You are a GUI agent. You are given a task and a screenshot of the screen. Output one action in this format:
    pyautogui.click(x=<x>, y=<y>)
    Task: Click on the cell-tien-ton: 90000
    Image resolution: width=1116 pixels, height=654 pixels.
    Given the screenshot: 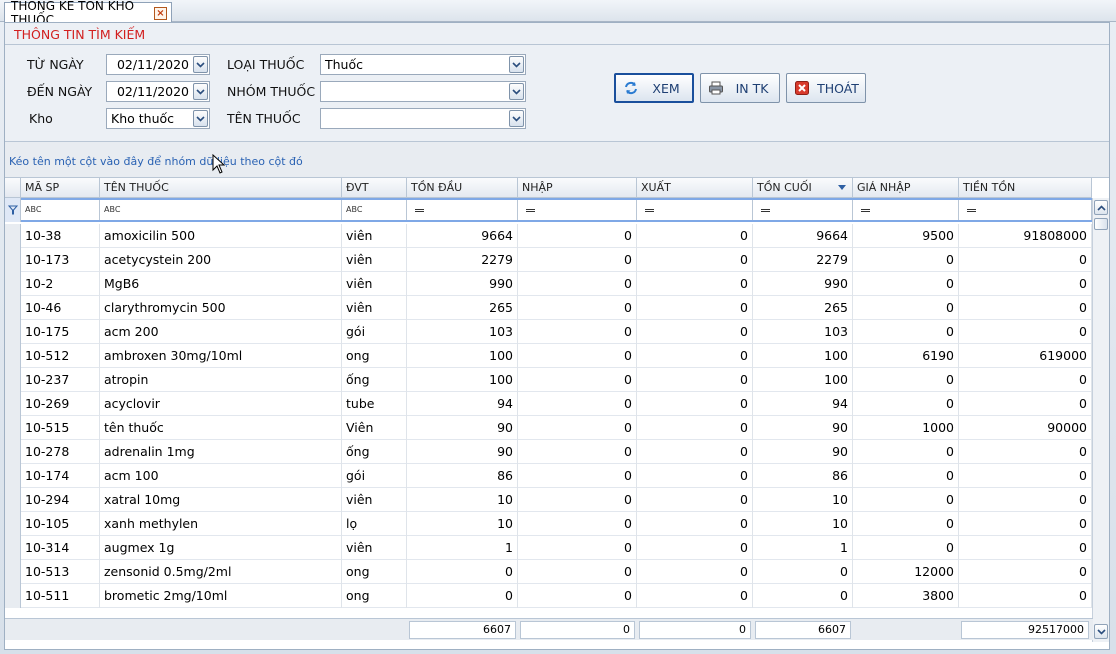 What is the action you would take?
    pyautogui.click(x=1025, y=428)
    